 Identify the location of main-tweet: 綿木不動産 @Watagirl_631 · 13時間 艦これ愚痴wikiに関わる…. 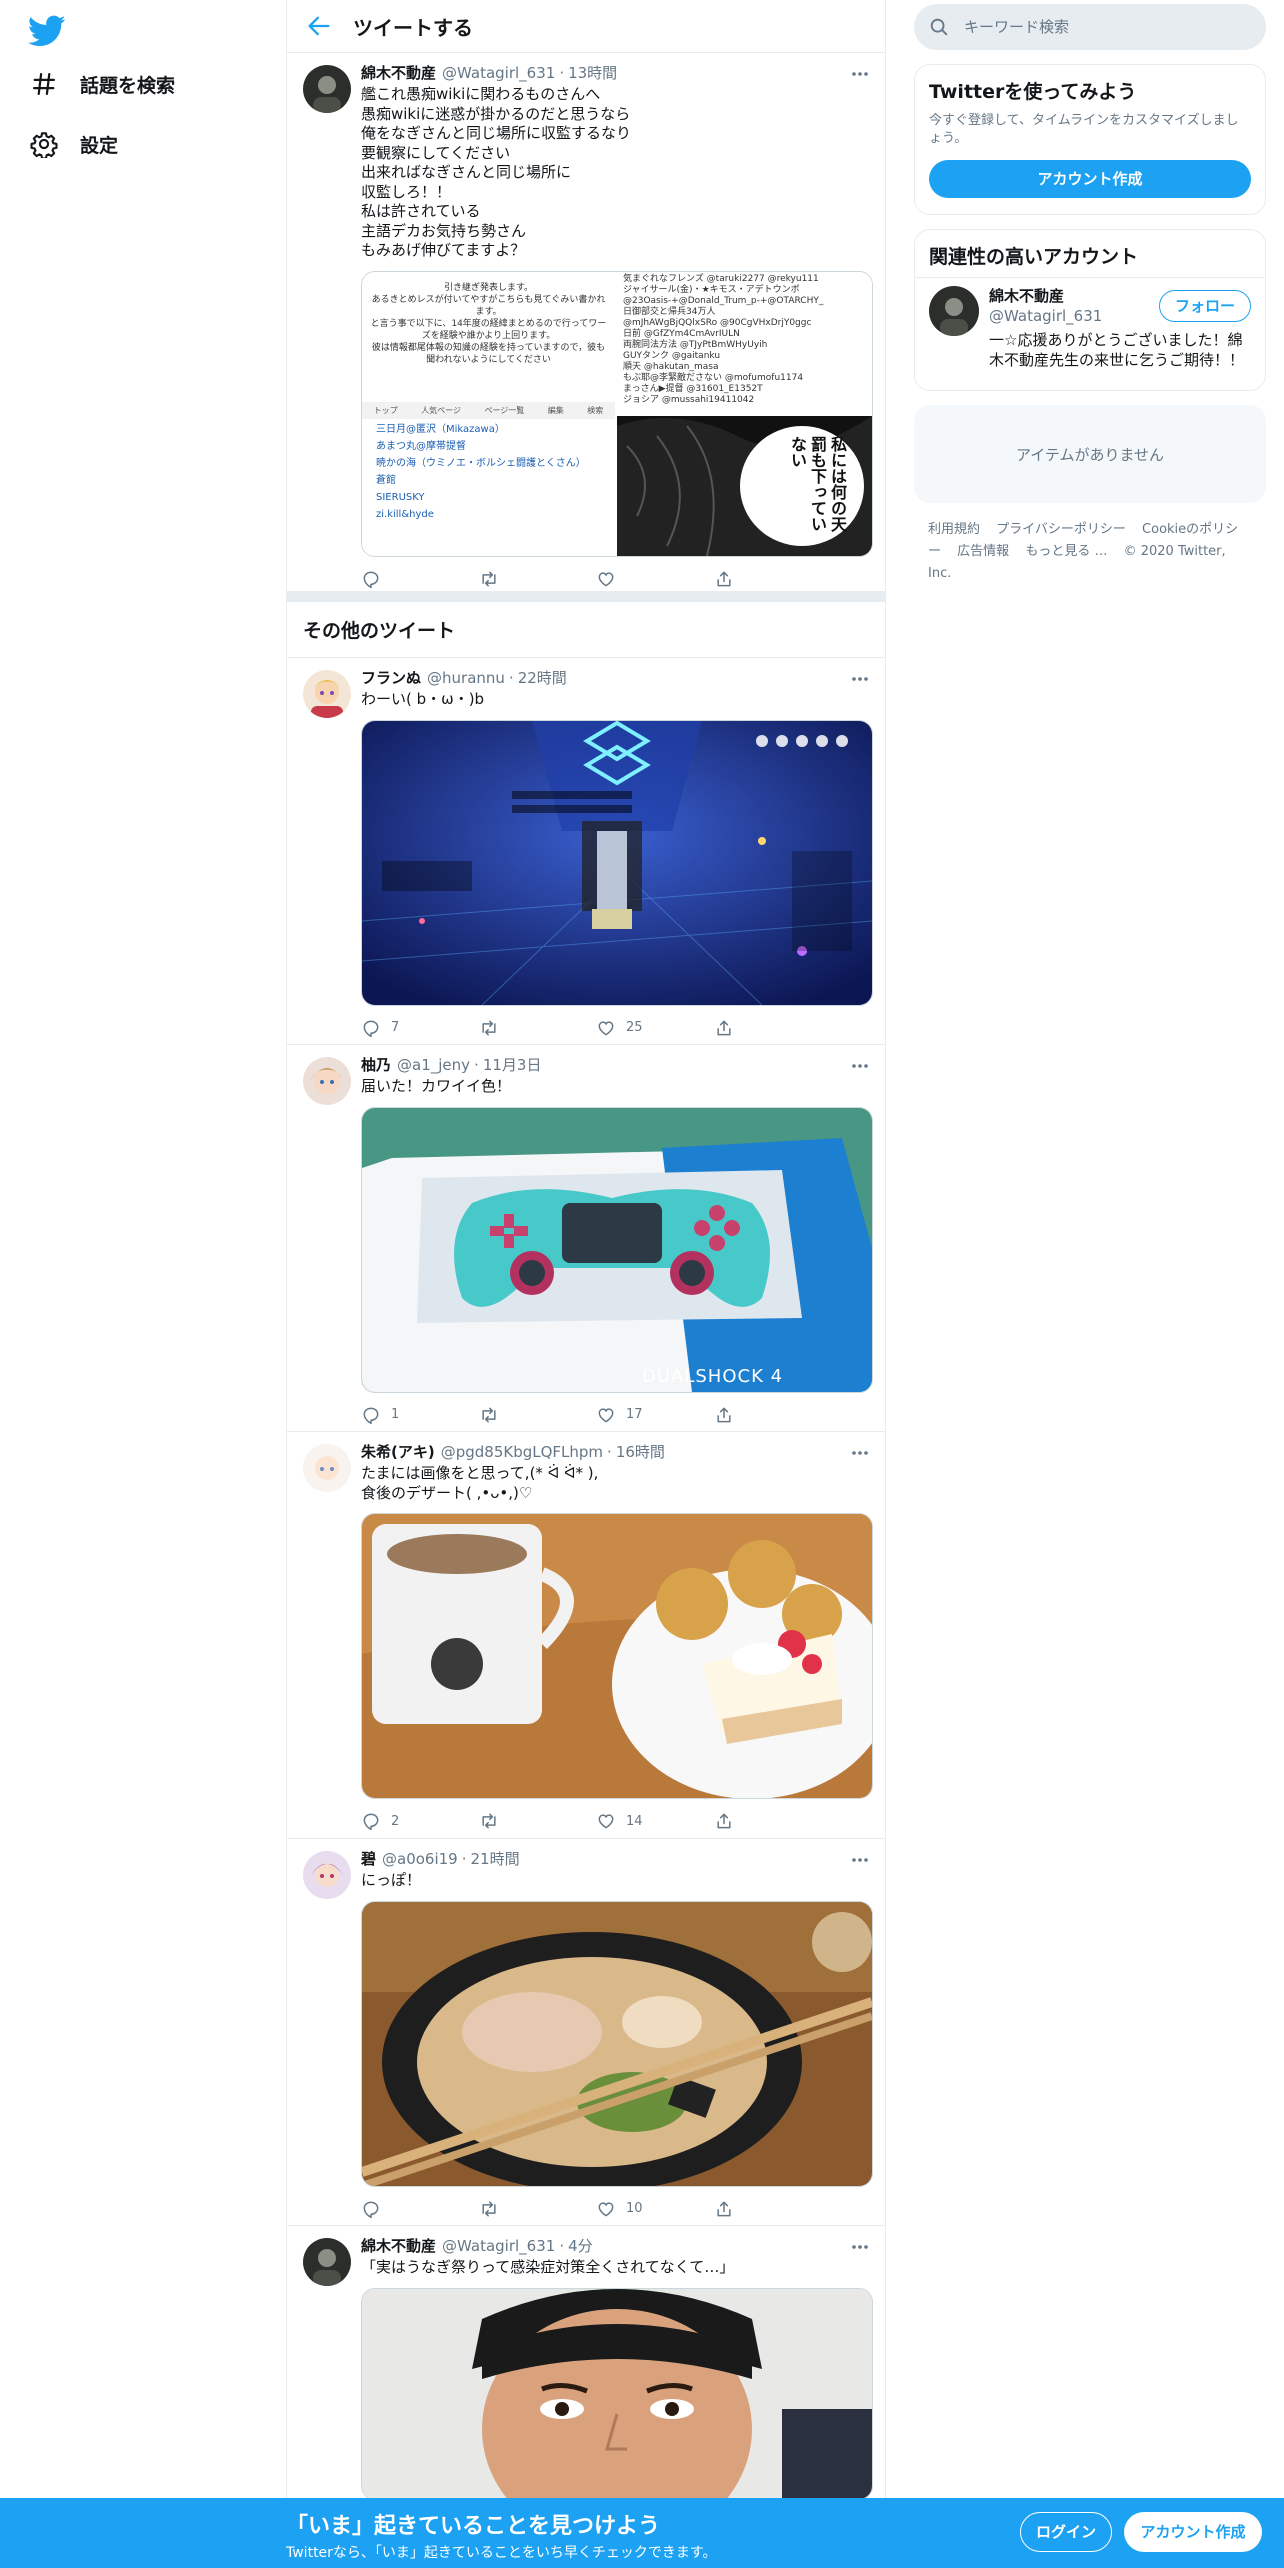
(586, 322).